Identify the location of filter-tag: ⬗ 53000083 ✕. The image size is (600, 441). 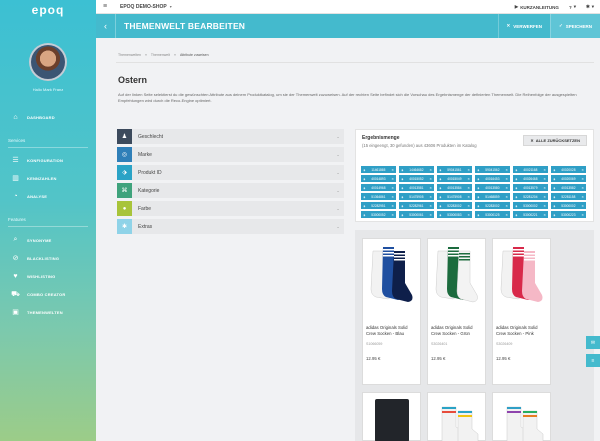
(454, 214).